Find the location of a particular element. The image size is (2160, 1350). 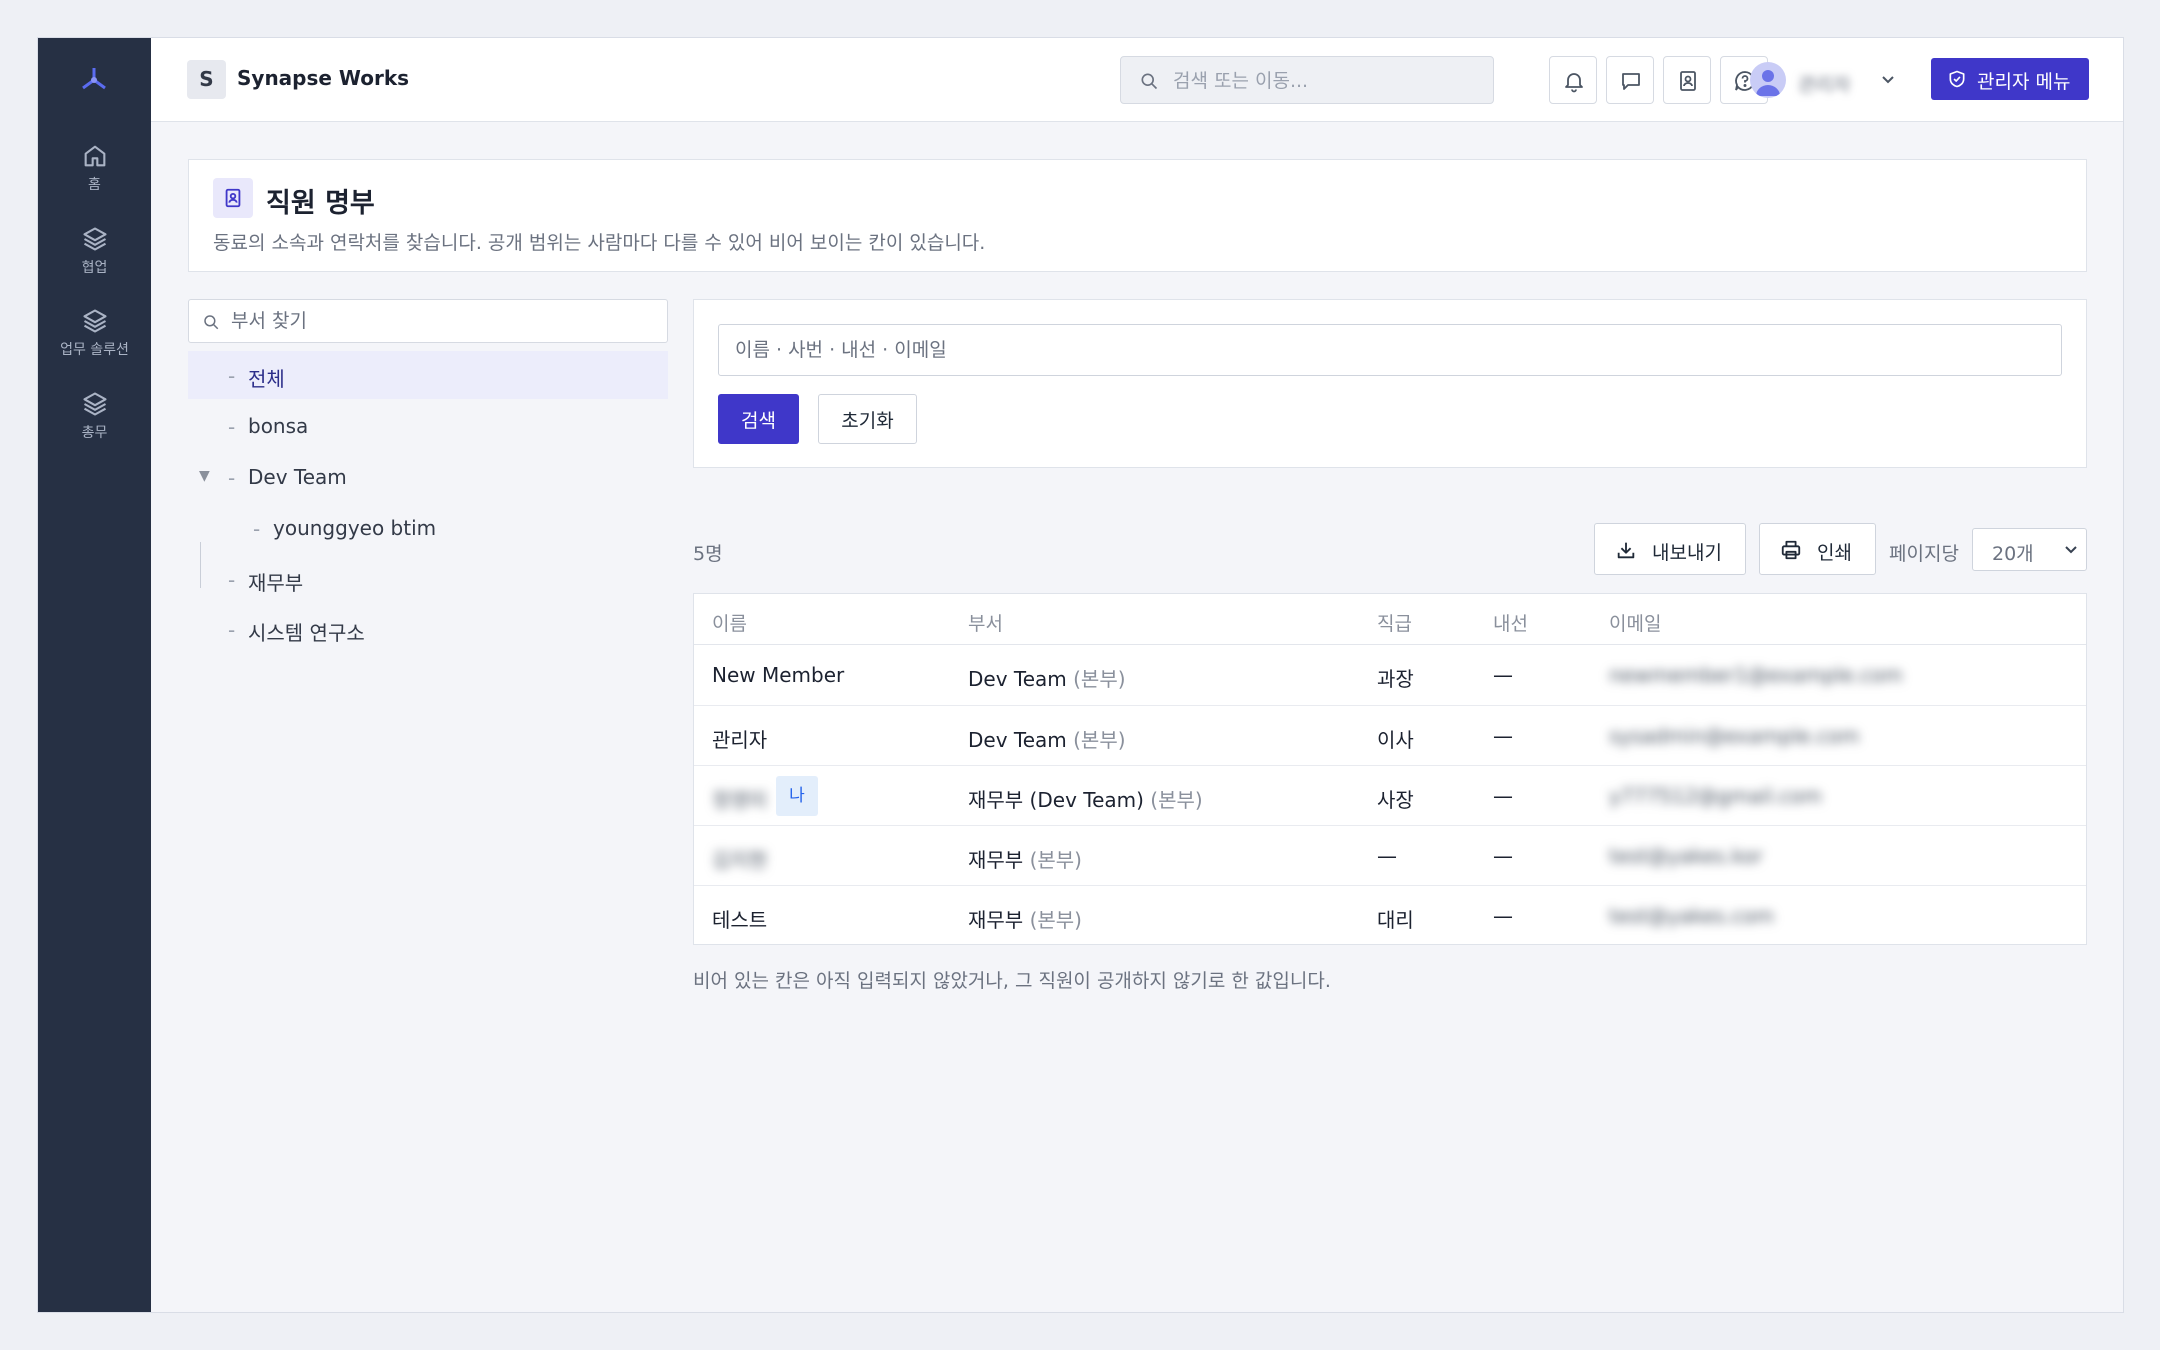

workspace-name: Synapse Works is located at coordinates (323, 78).